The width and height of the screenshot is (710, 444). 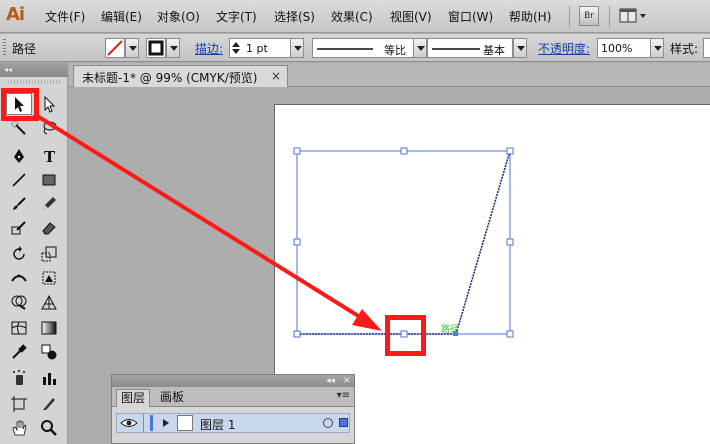 I want to click on stepper-icon, so click(x=236, y=48).